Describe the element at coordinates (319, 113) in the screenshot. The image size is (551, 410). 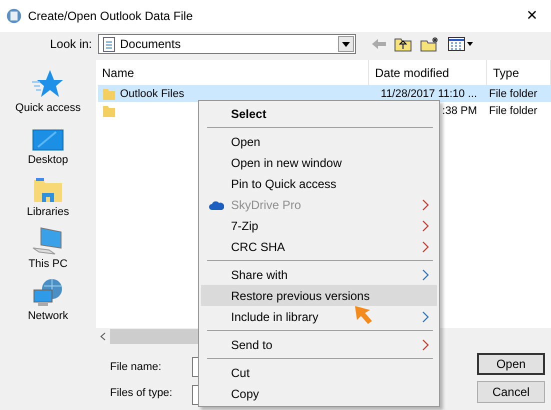
I see `menu-item: Select` at that location.